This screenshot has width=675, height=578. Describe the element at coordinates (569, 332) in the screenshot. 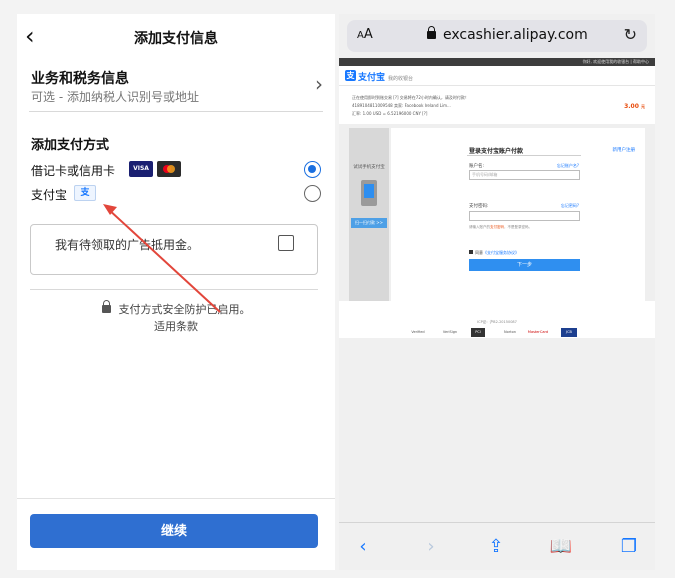

I see `badge: JCB` at that location.